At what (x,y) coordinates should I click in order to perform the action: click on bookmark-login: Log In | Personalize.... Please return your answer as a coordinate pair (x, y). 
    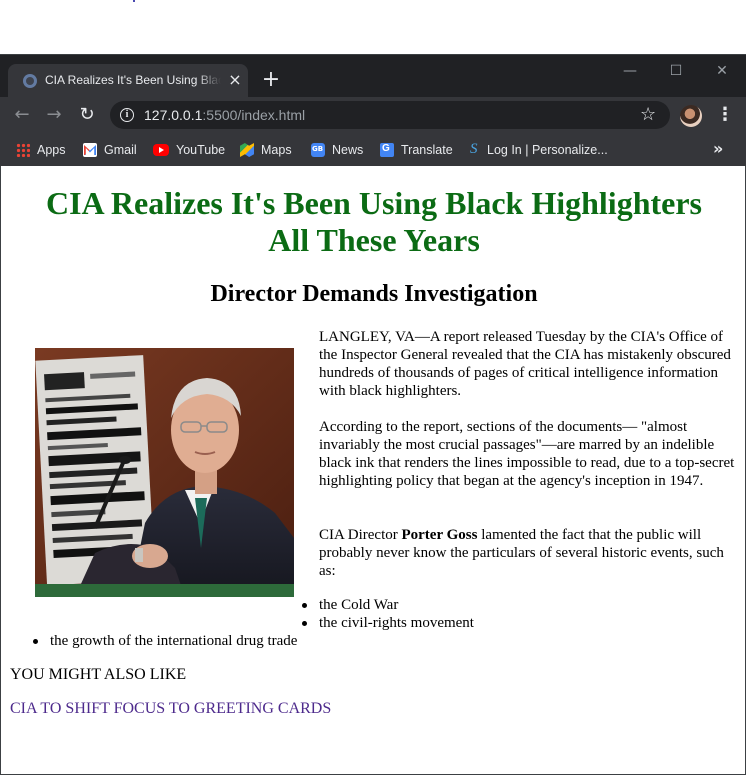
    Looking at the image, I should click on (539, 150).